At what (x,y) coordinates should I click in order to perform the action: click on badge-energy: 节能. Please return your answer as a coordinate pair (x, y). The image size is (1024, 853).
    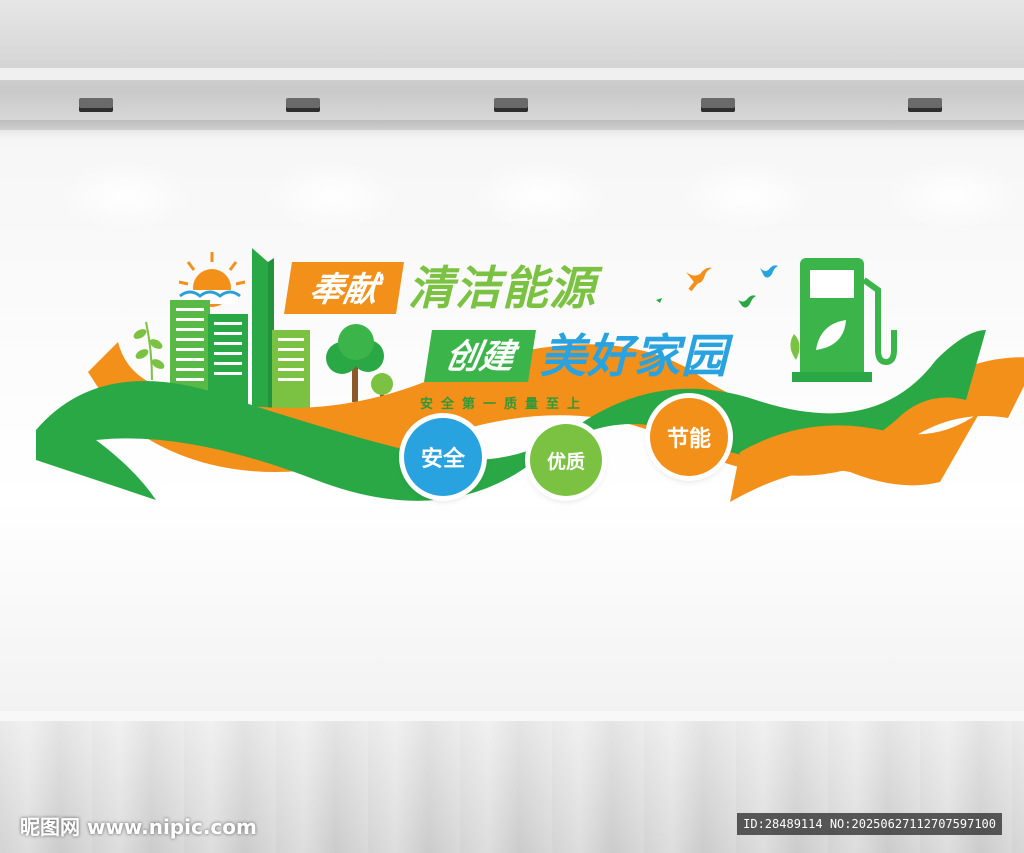
    Looking at the image, I should click on (689, 437).